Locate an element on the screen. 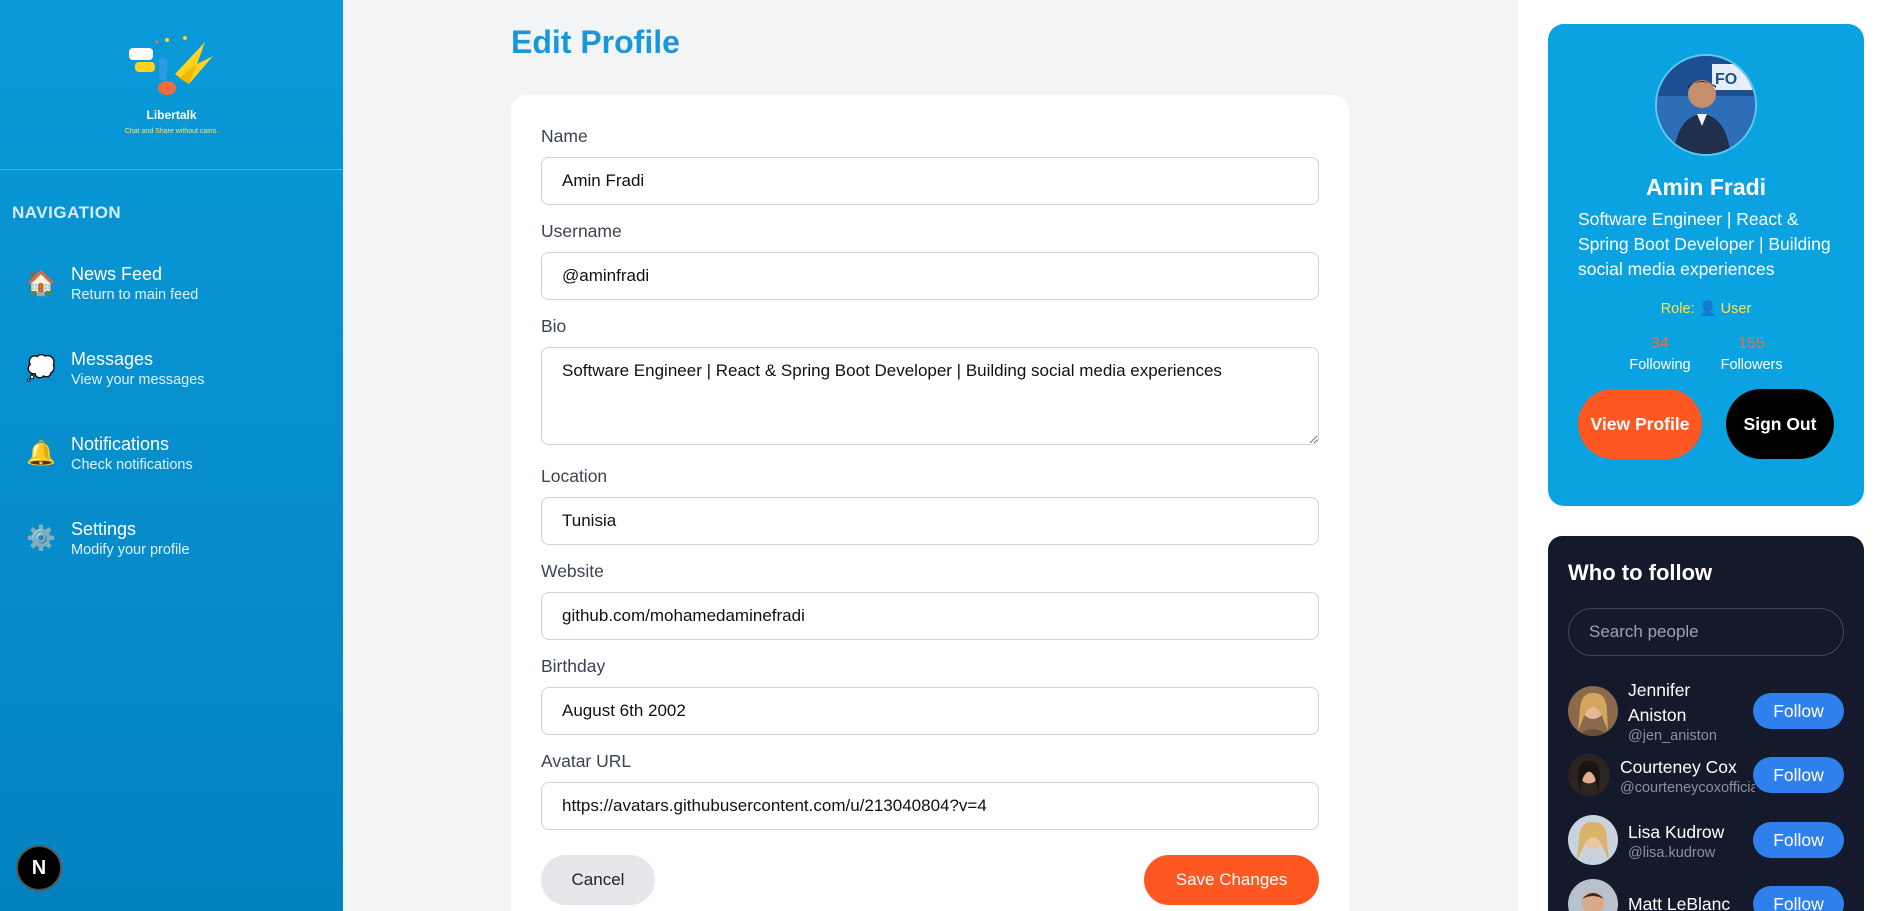 This screenshot has height=911, width=1890. name-input is located at coordinates (930, 181).